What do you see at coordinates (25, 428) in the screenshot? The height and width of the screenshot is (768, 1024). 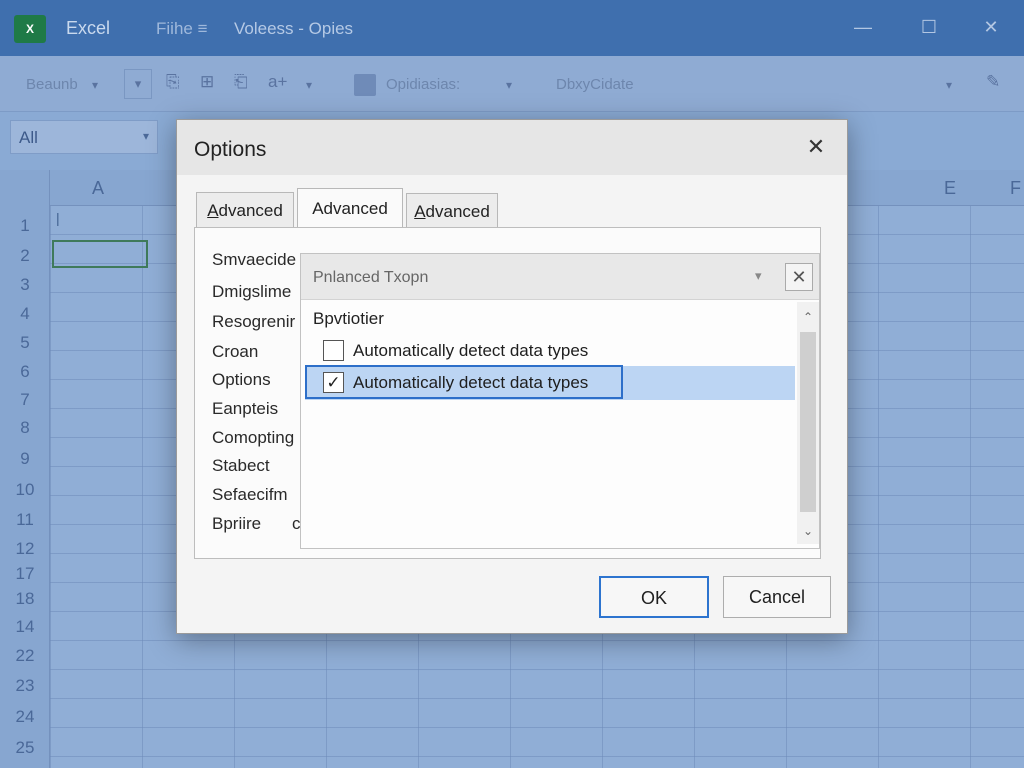 I see `row-header: 8` at bounding box center [25, 428].